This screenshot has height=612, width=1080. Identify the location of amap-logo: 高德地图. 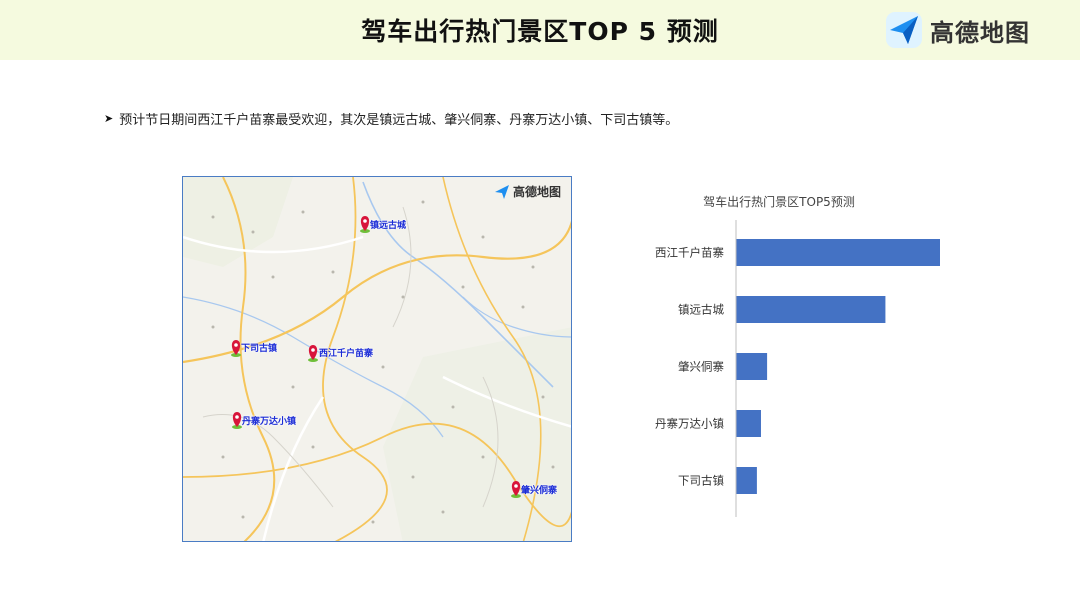
(957, 30).